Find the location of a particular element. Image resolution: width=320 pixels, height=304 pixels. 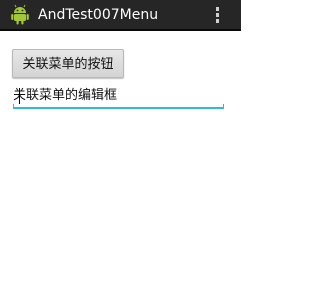

app-title: AndTest007Menu is located at coordinates (98, 15).